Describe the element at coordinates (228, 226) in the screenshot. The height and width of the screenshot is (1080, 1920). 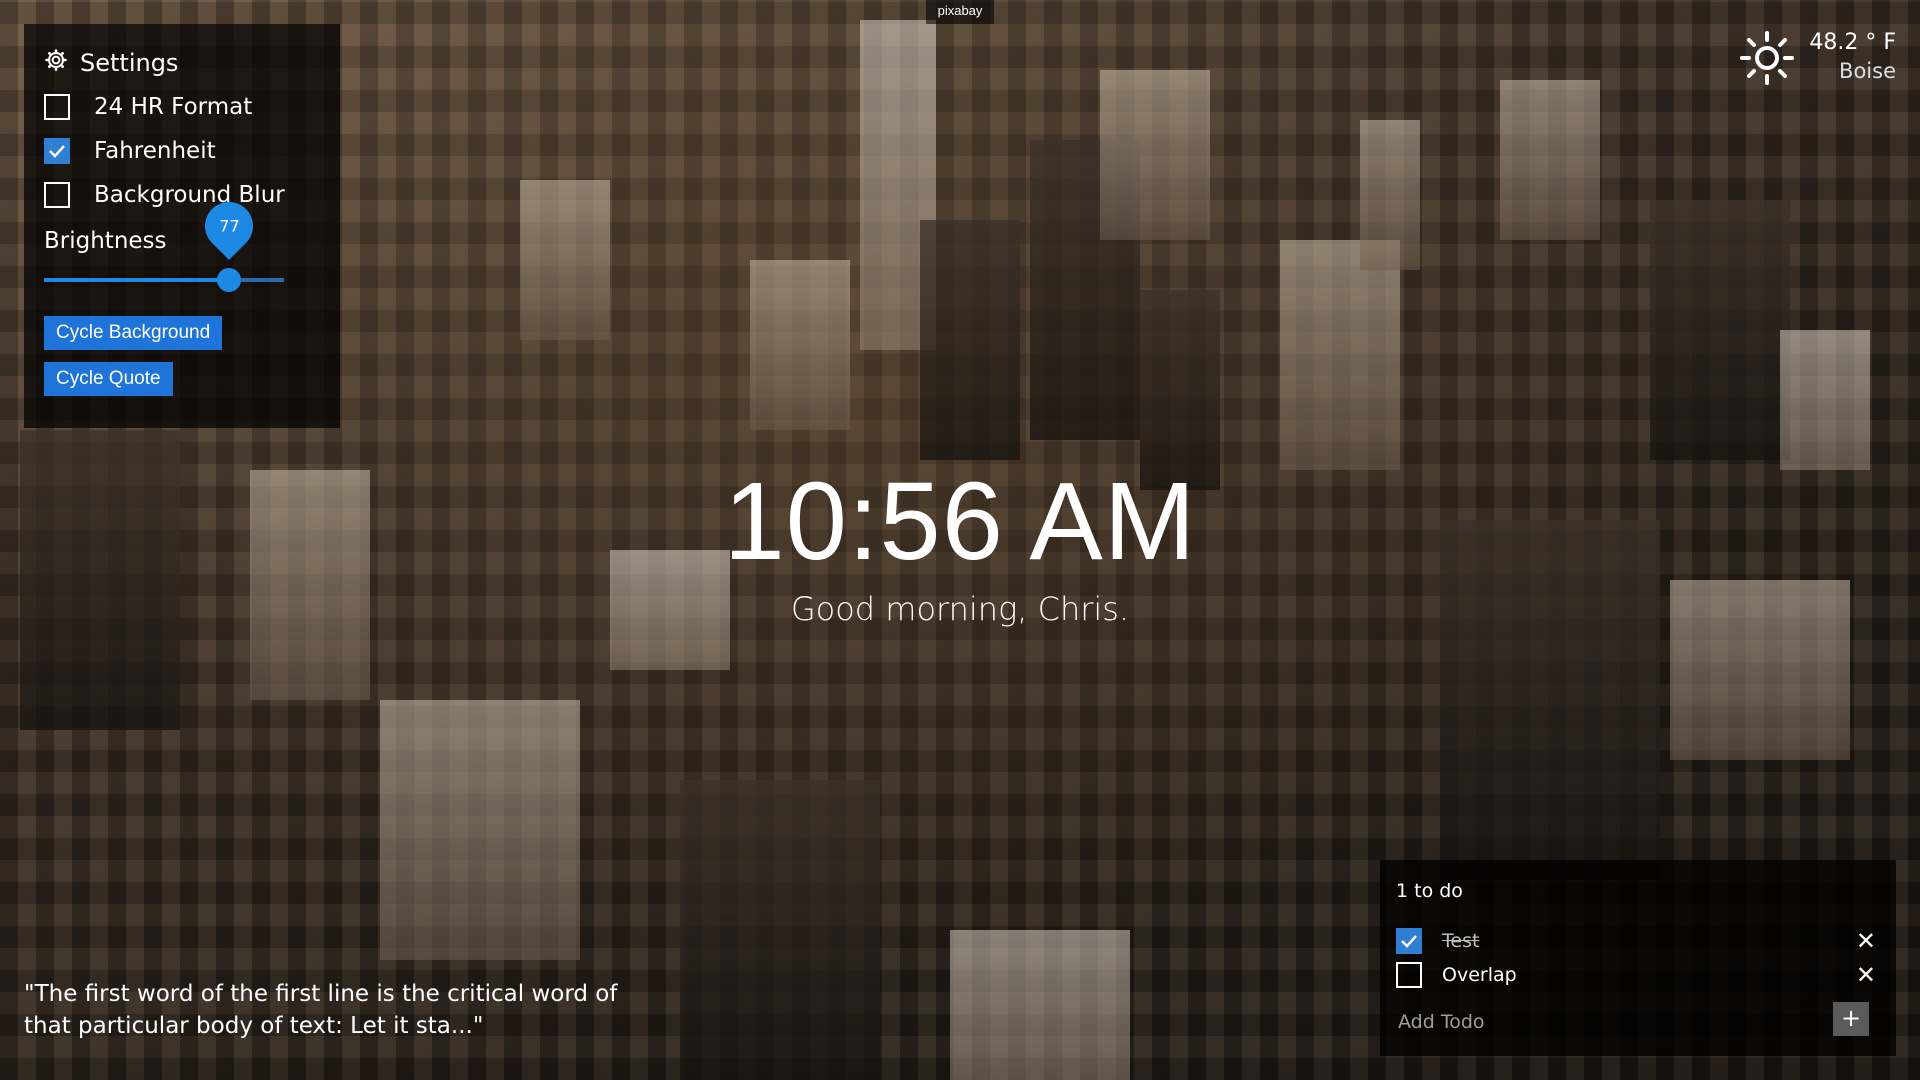
I see `slider-value: 77` at that location.